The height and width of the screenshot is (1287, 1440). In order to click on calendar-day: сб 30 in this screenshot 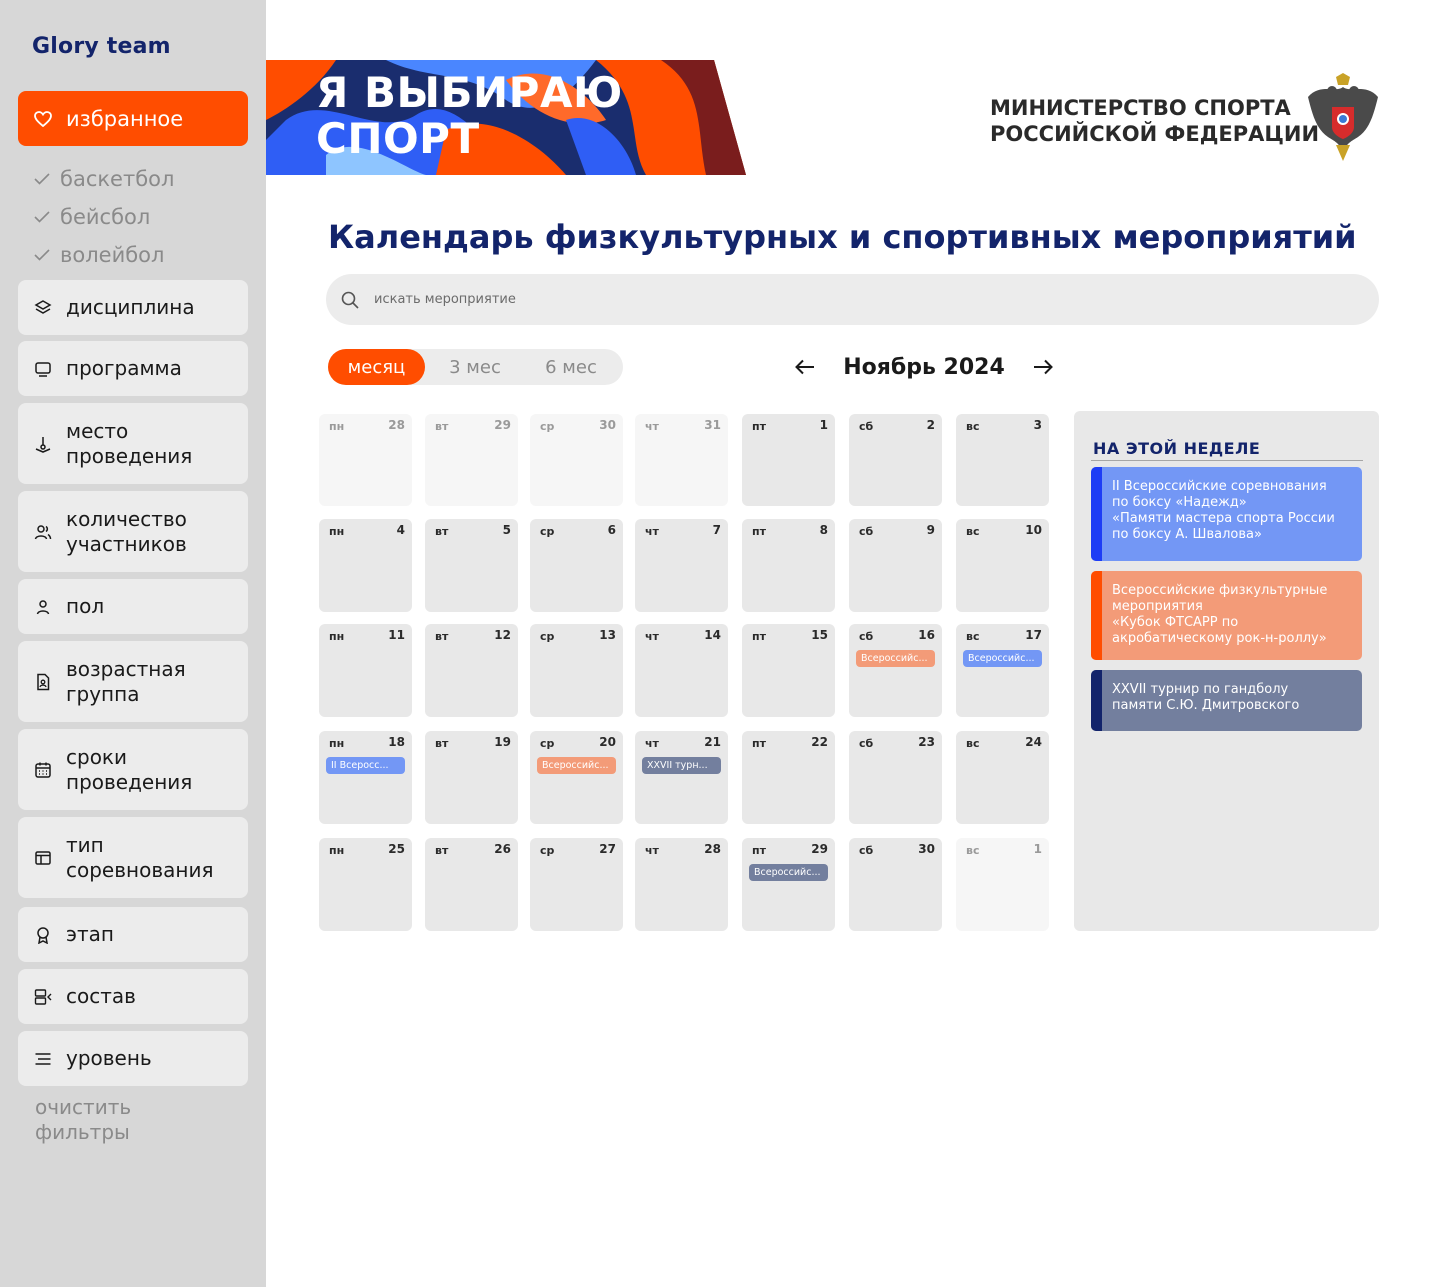, I will do `click(895, 884)`.